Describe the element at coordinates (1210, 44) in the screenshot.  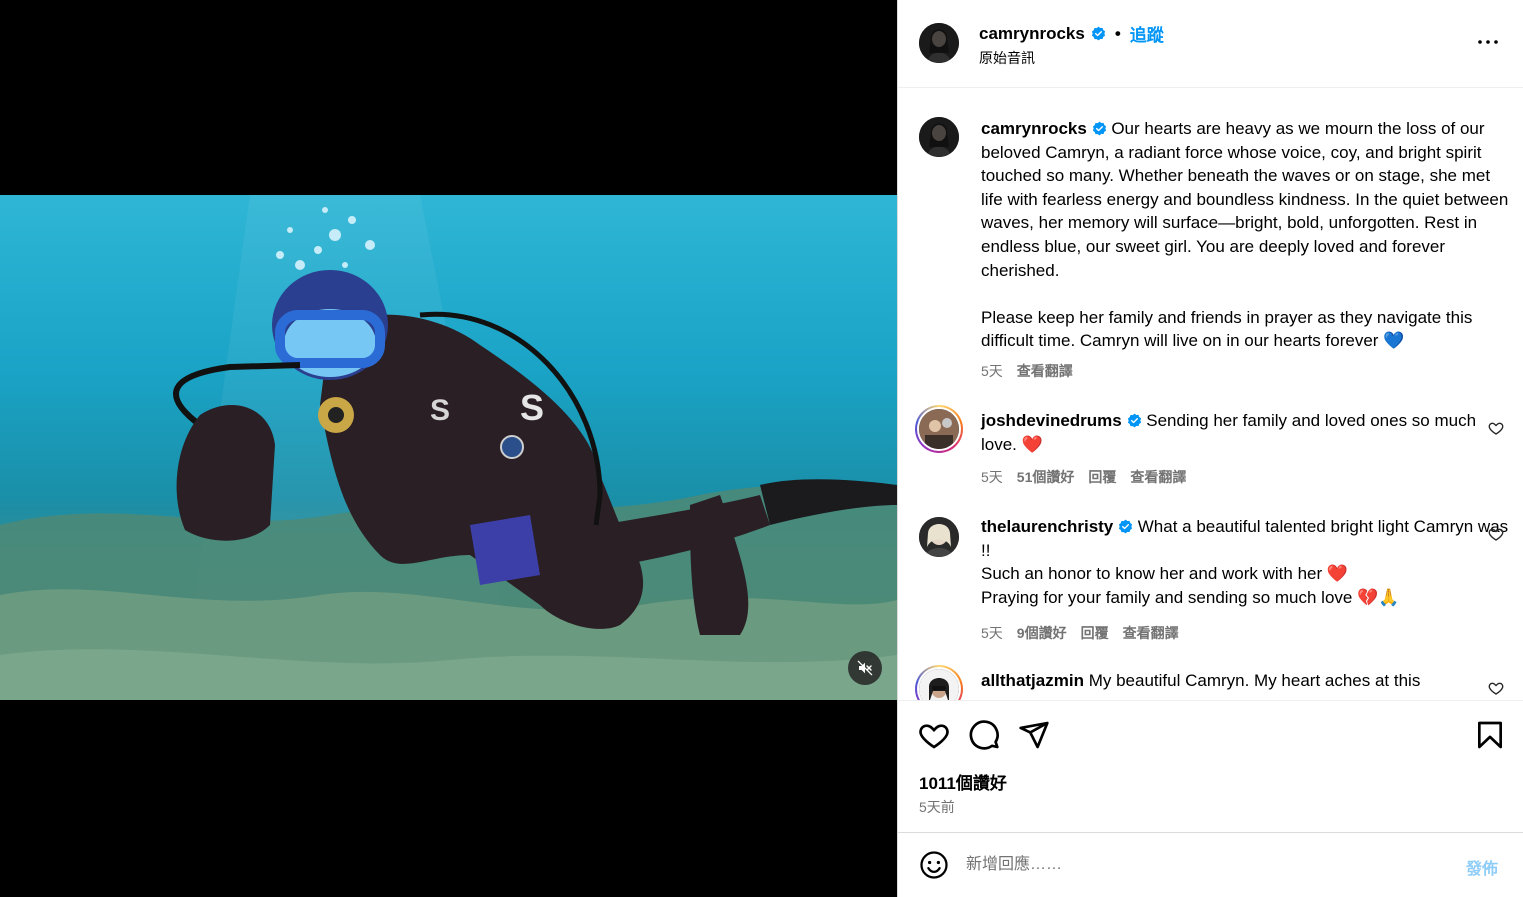
I see `post-header: camrynrocks • 追蹤 原始音訊` at that location.